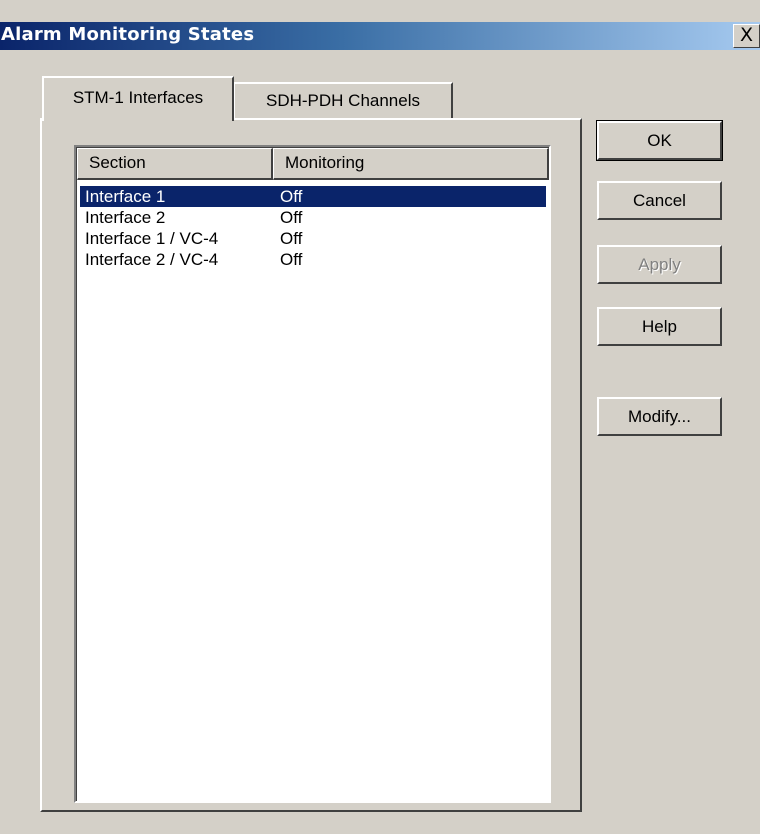 This screenshot has width=760, height=834. Describe the element at coordinates (343, 100) in the screenshot. I see `tab-sdh-pdh-channels: SDH-PDH Channels` at that location.